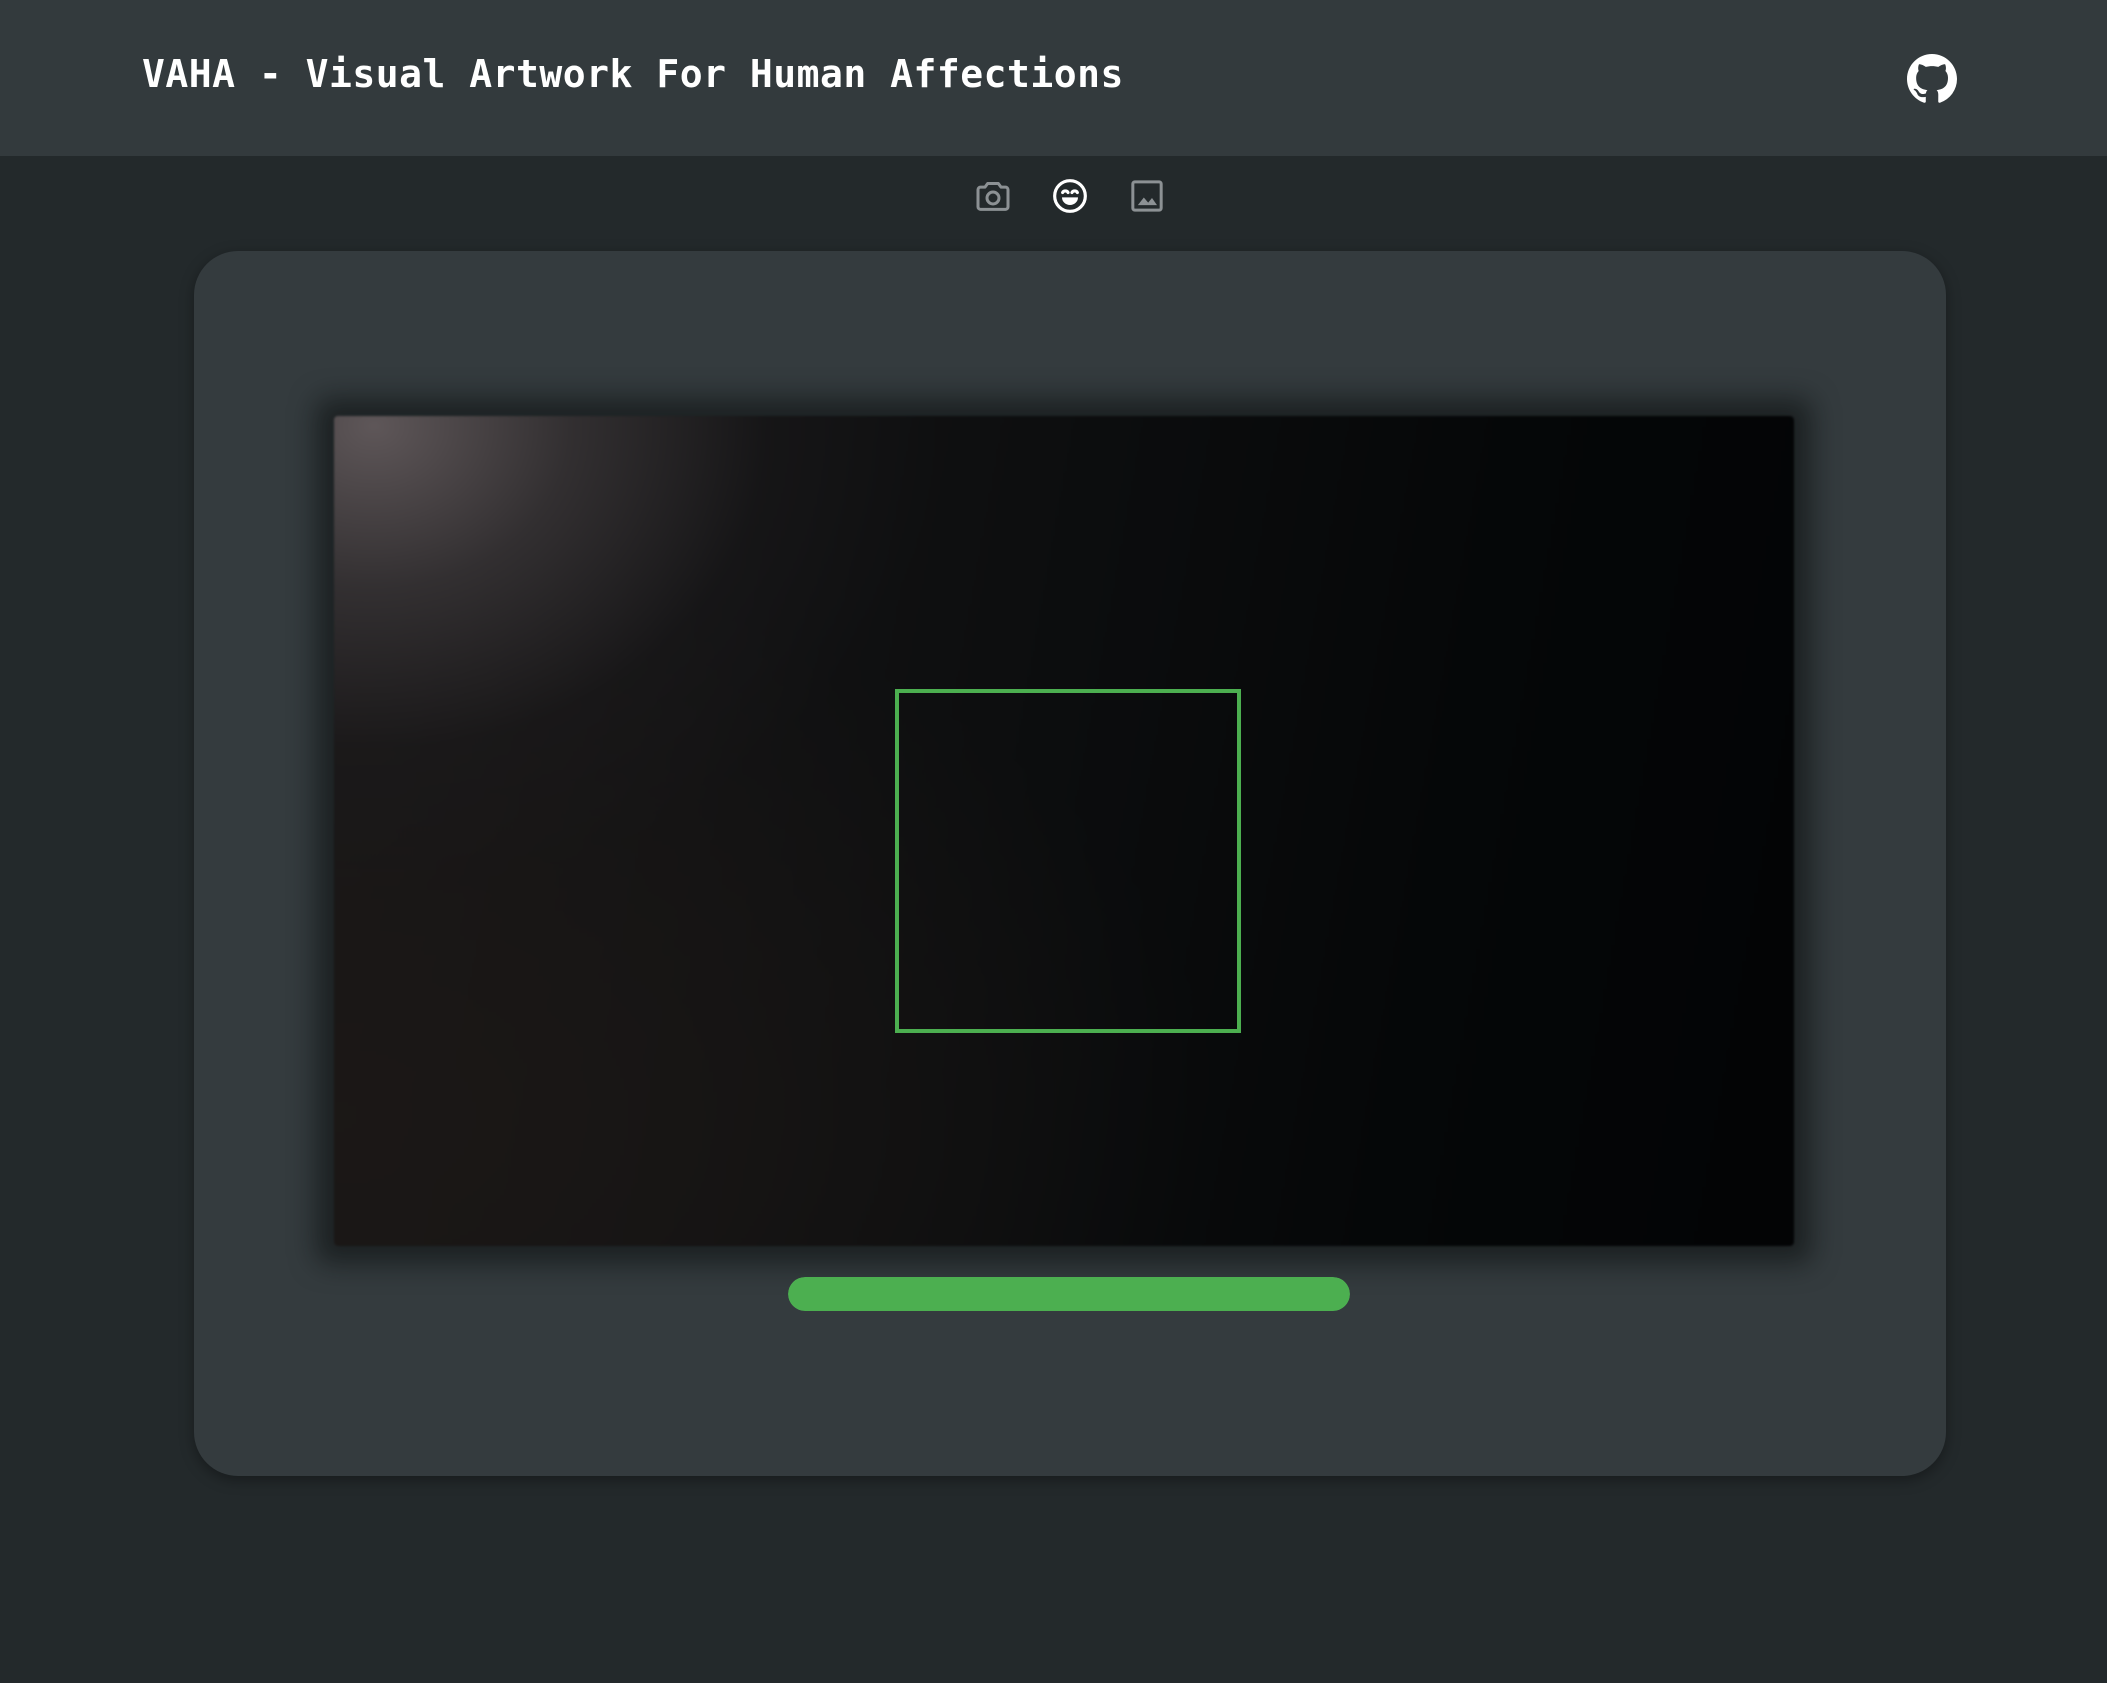  I want to click on image-mode-button, so click(1147, 196).